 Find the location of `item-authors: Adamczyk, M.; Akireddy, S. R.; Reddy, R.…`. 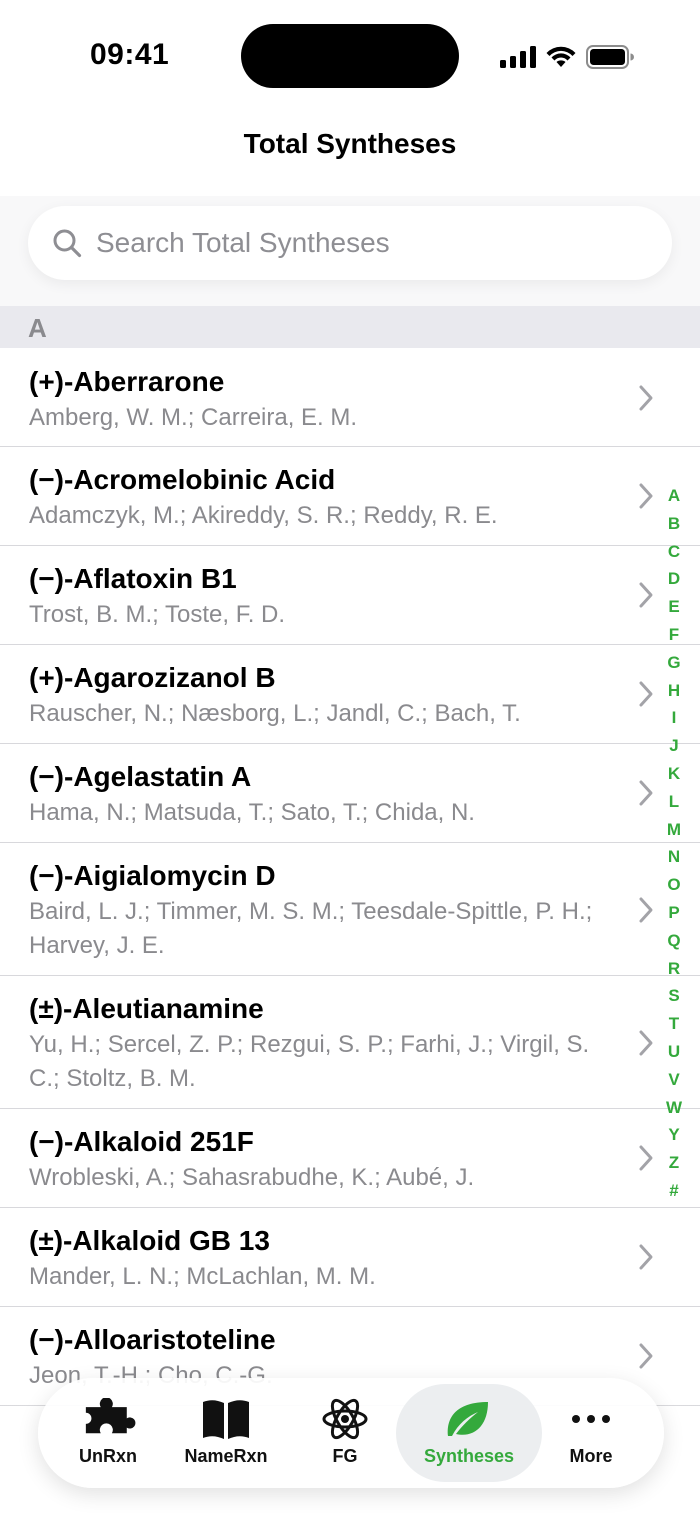

item-authors: Adamczyk, M.; Akireddy, S. R.; Reddy, R.… is located at coordinates (263, 515).